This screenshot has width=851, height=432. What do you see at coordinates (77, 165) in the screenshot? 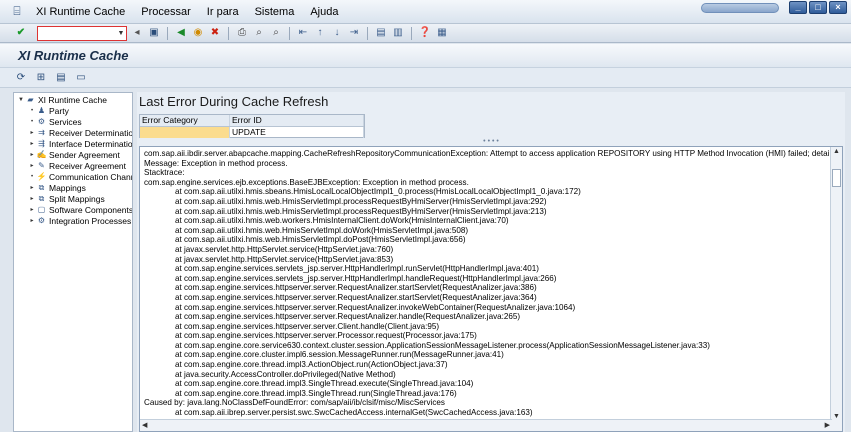
I see `tree-item-receiver-agreement: ▸ ✎ Receiver Agreement` at bounding box center [77, 165].